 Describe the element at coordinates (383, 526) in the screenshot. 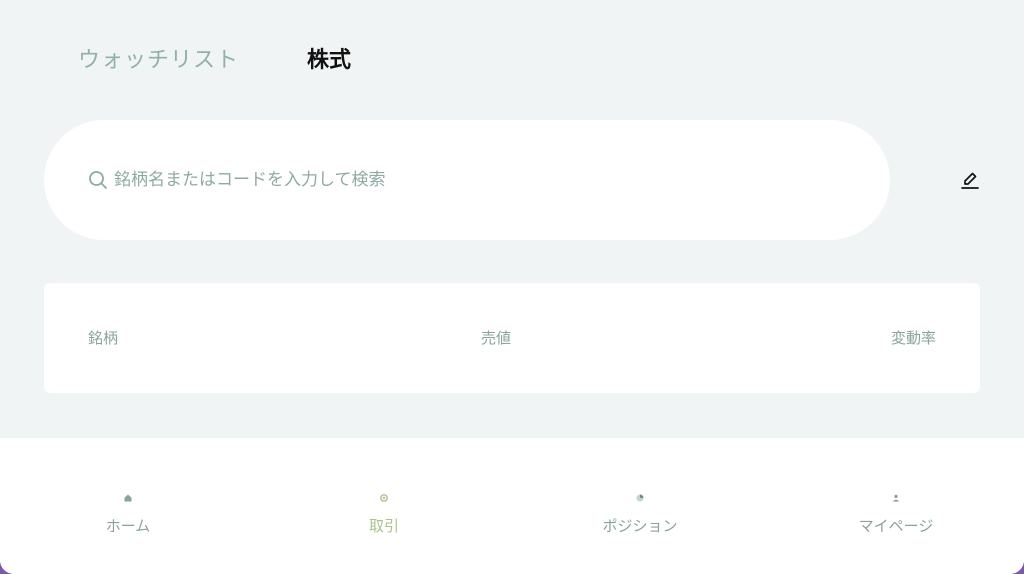

I see `nav-label-trade: 取引` at that location.